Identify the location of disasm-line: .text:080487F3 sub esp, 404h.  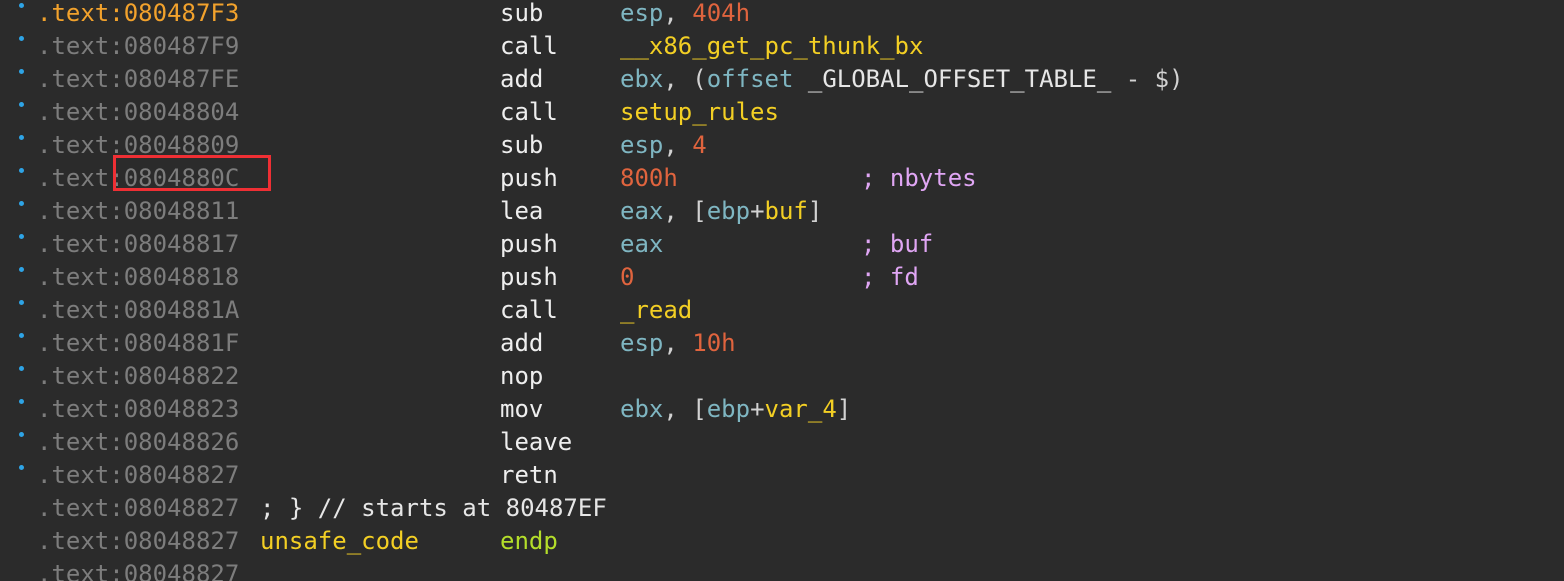
(782, 15).